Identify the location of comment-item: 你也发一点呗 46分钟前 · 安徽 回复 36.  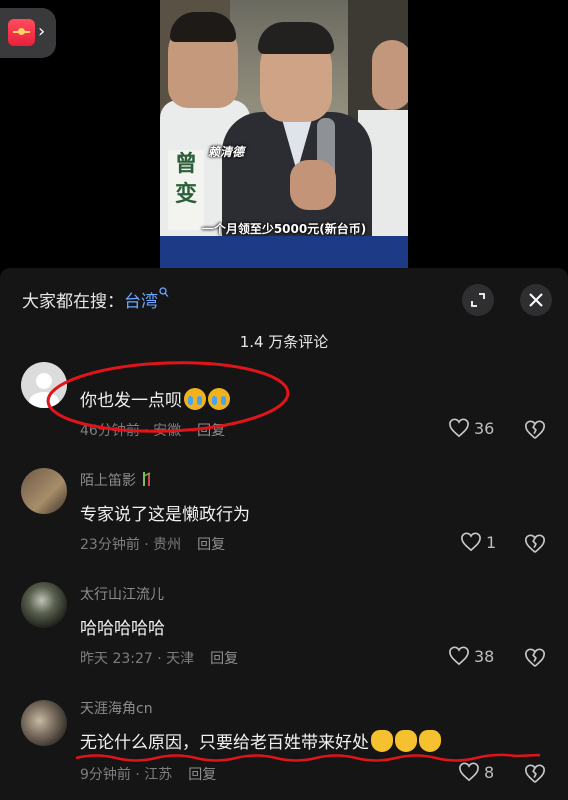
(284, 398).